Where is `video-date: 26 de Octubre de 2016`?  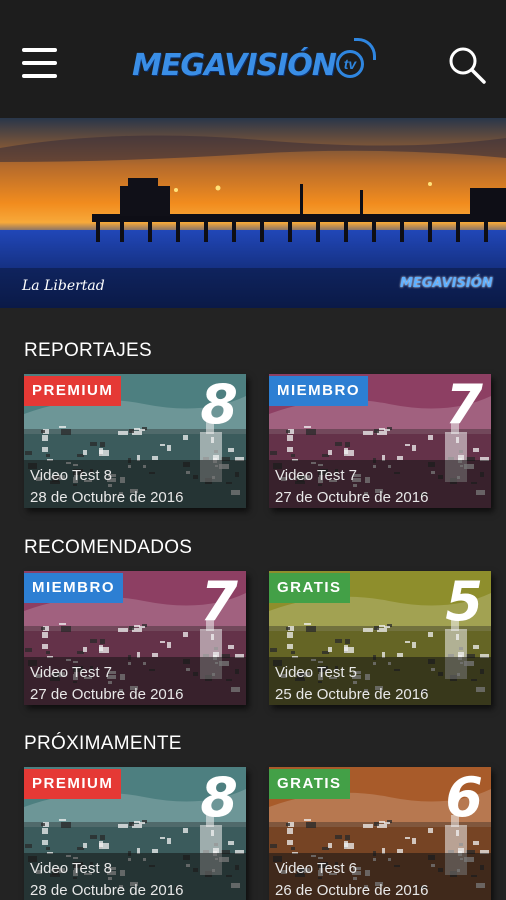
video-date: 26 de Octubre de 2016 is located at coordinates (352, 890).